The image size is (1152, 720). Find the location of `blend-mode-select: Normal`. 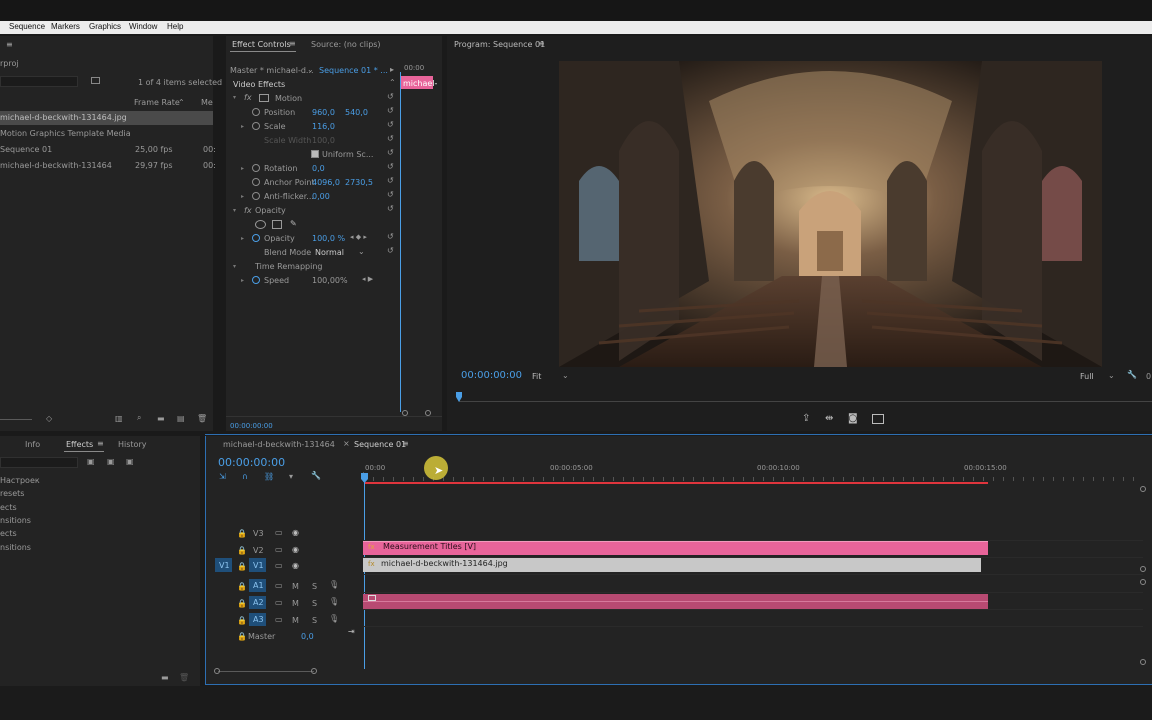

blend-mode-select: Normal is located at coordinates (329, 252).